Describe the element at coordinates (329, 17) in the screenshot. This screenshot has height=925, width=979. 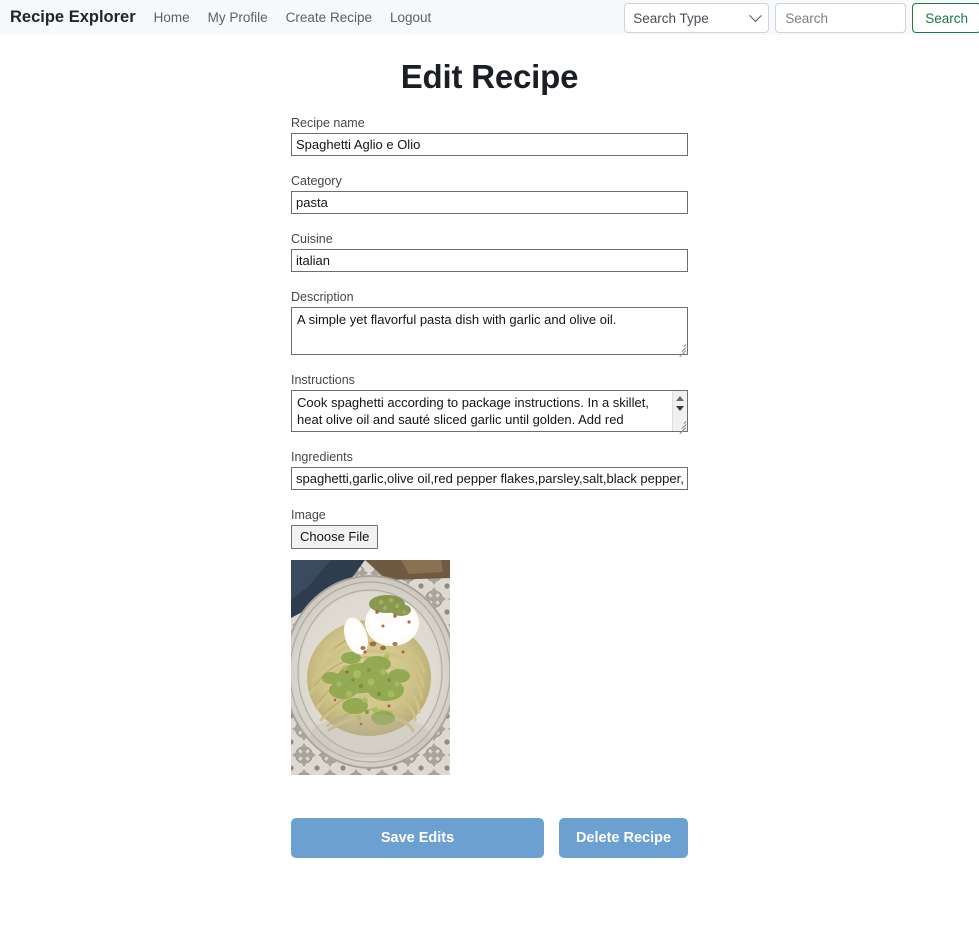
I see `nav-link-create-recipe: Create Recipe` at that location.